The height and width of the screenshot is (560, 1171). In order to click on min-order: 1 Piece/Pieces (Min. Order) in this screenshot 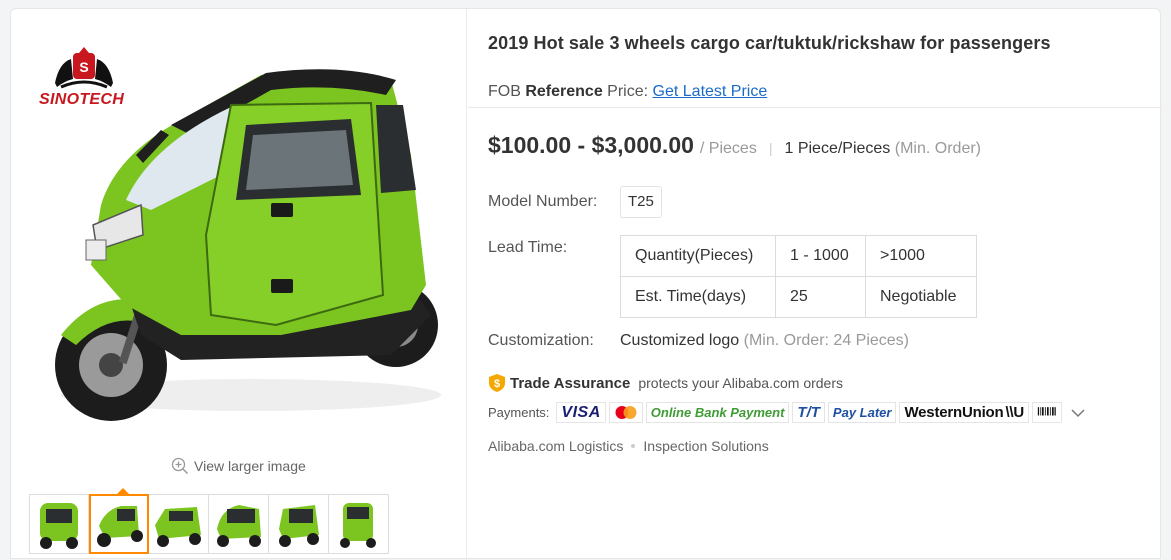, I will do `click(882, 149)`.